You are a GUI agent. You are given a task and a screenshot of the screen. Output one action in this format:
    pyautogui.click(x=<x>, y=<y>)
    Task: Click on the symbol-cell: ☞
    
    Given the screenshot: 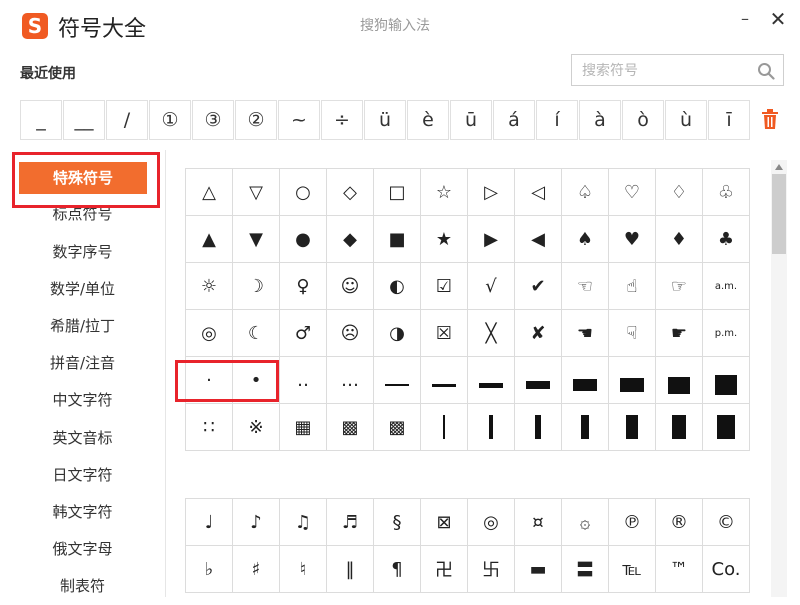 What is the action you would take?
    pyautogui.click(x=679, y=286)
    